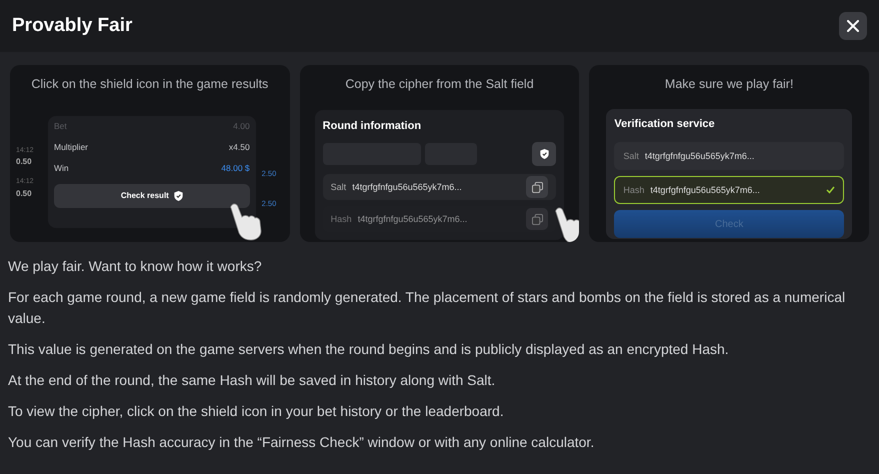  Describe the element at coordinates (72, 26) in the screenshot. I see `dialog-title: Provably Fair` at that location.